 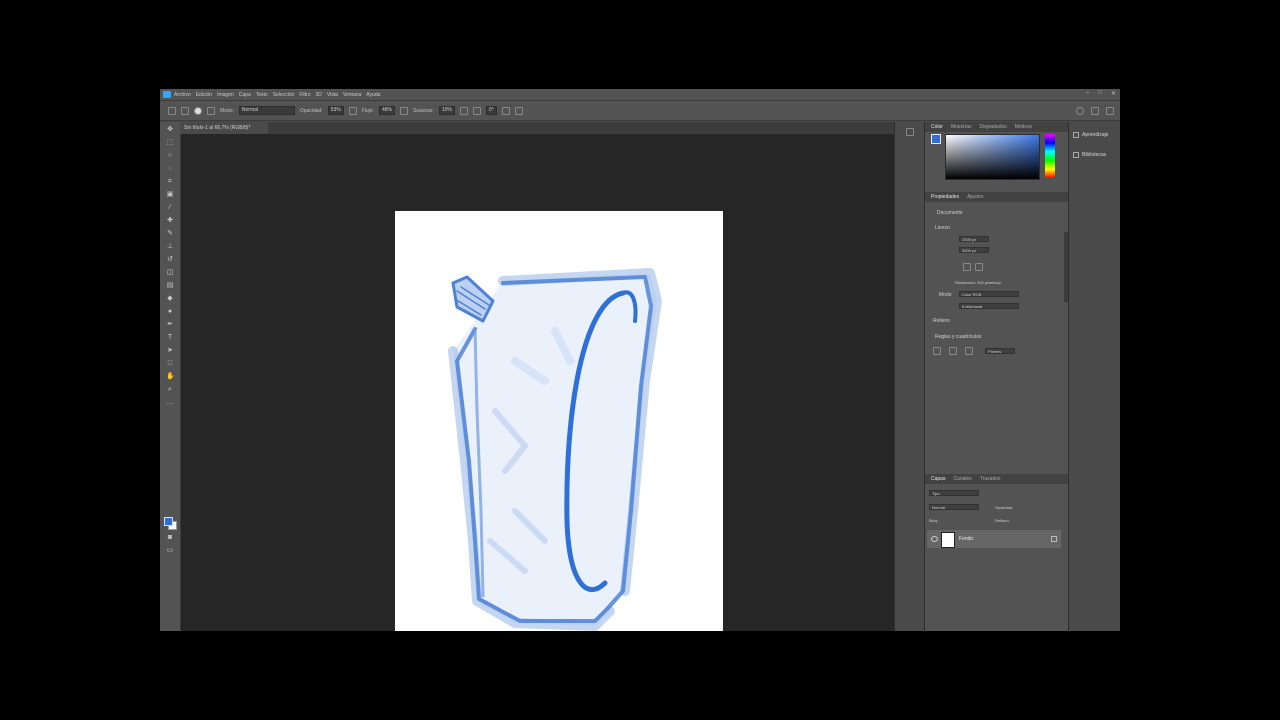 What do you see at coordinates (170, 169) in the screenshot?
I see `quick-selection-tool-icon: ◌` at bounding box center [170, 169].